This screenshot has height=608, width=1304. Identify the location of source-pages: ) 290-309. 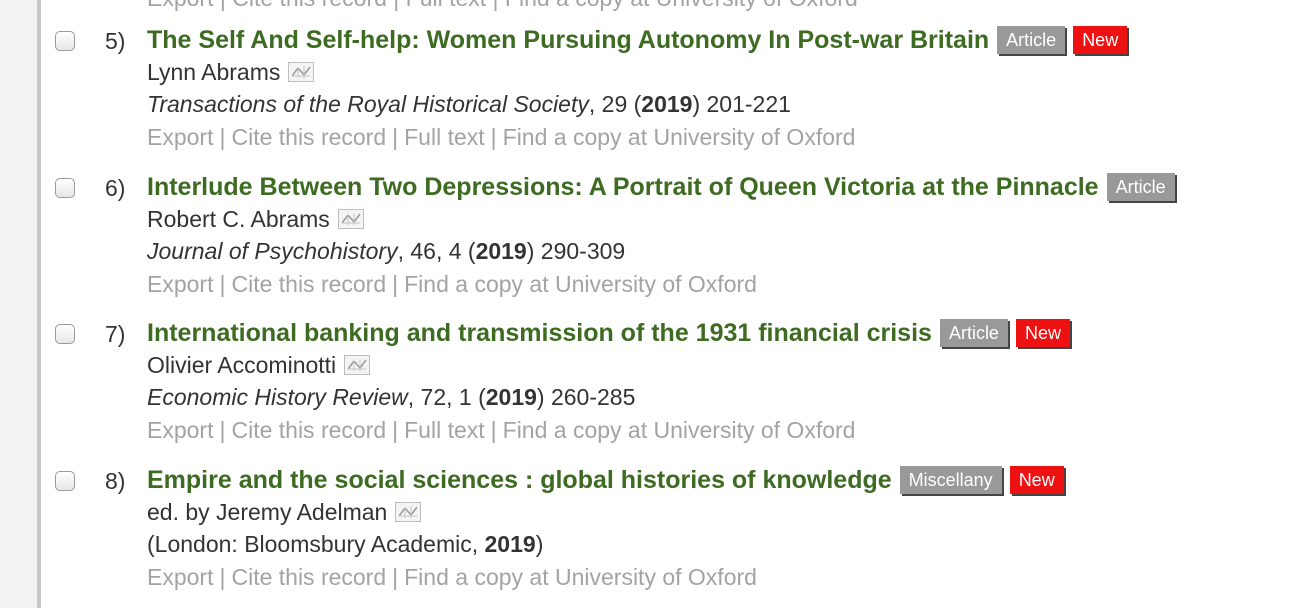
(576, 251).